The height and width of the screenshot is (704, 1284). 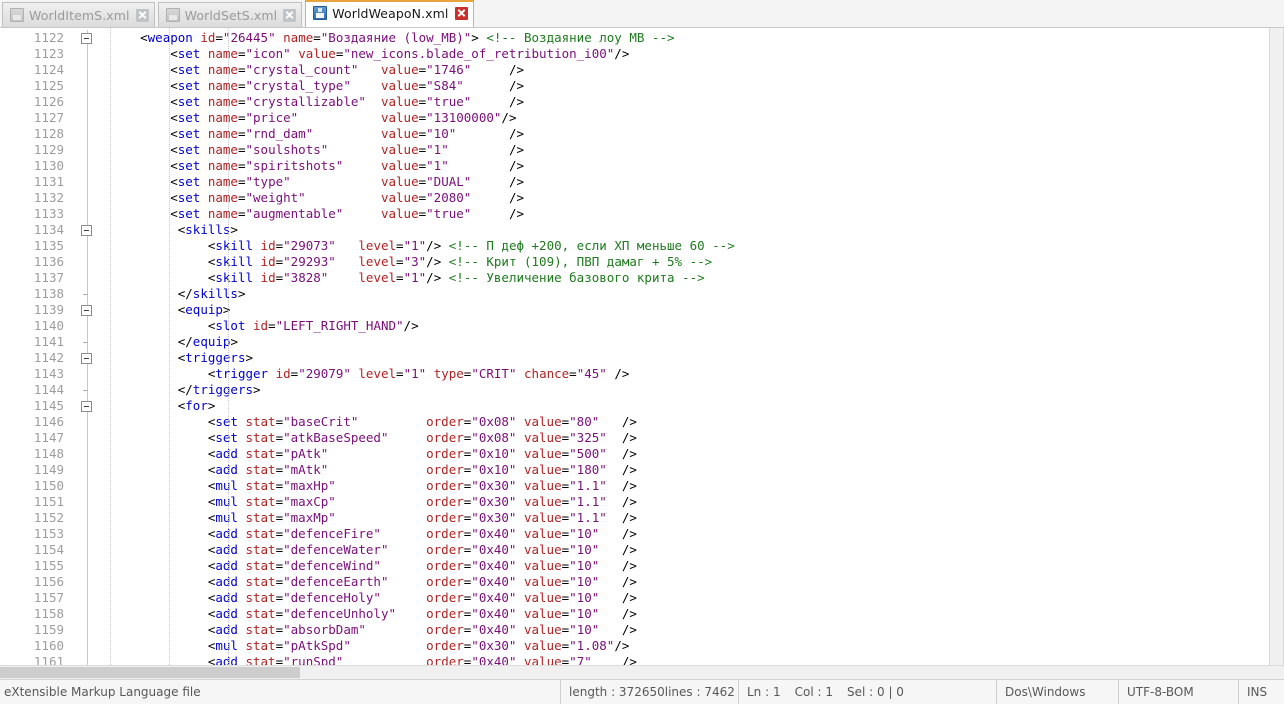 What do you see at coordinates (48, 149) in the screenshot?
I see `line-number: 1129` at bounding box center [48, 149].